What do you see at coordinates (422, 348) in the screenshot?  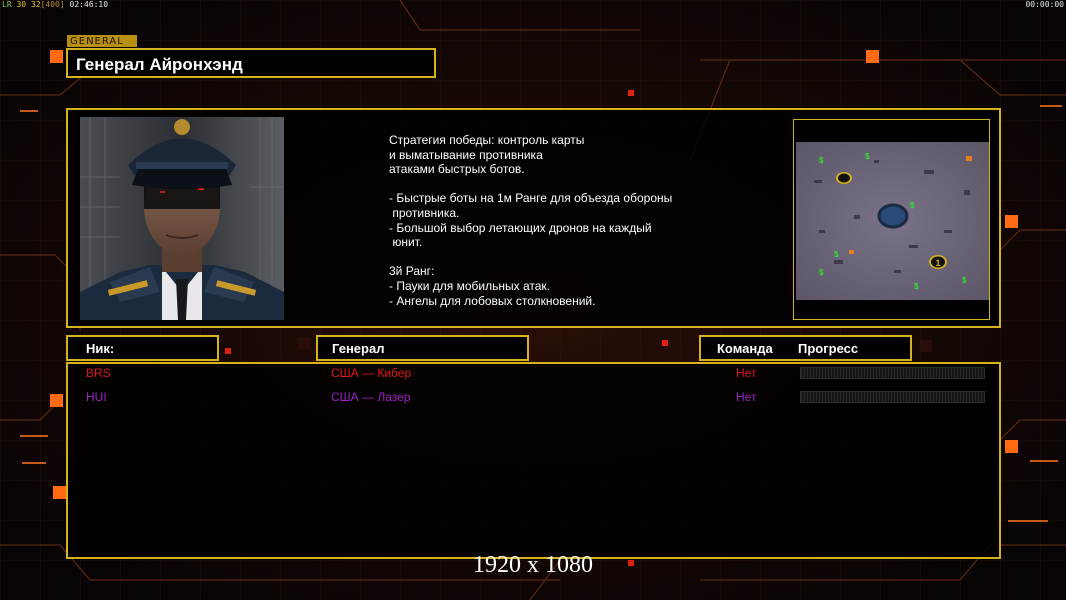 I see `header-general: Генерал` at bounding box center [422, 348].